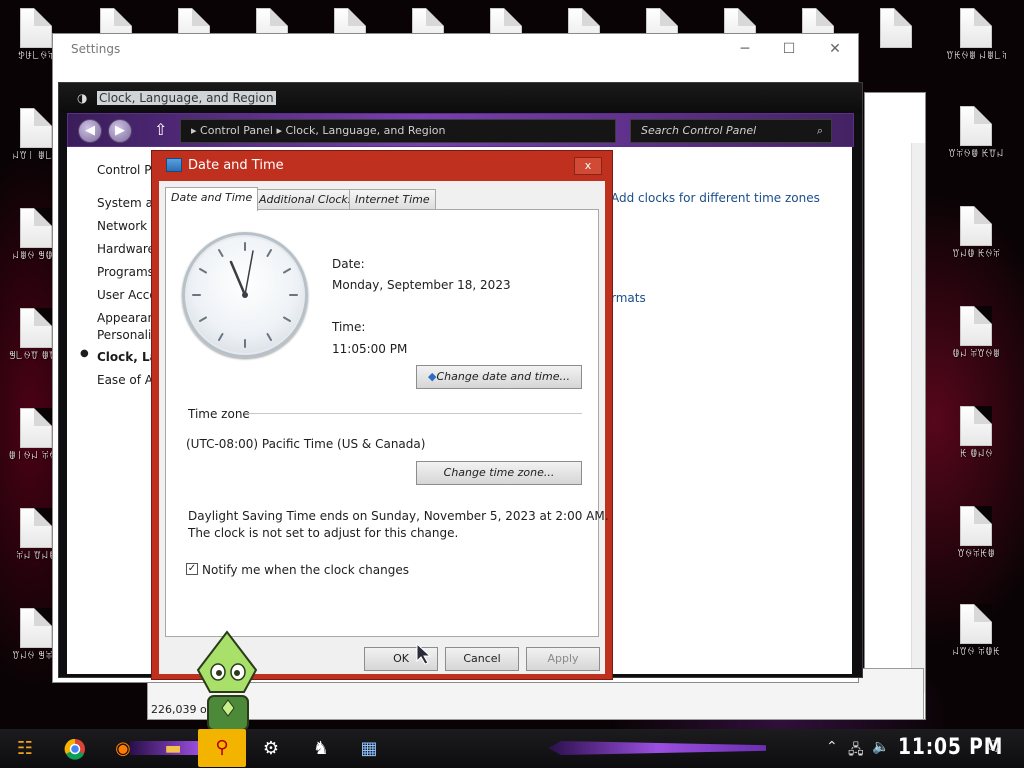  Describe the element at coordinates (126, 318) in the screenshot. I see `sidebar-item: Appearanc` at that location.